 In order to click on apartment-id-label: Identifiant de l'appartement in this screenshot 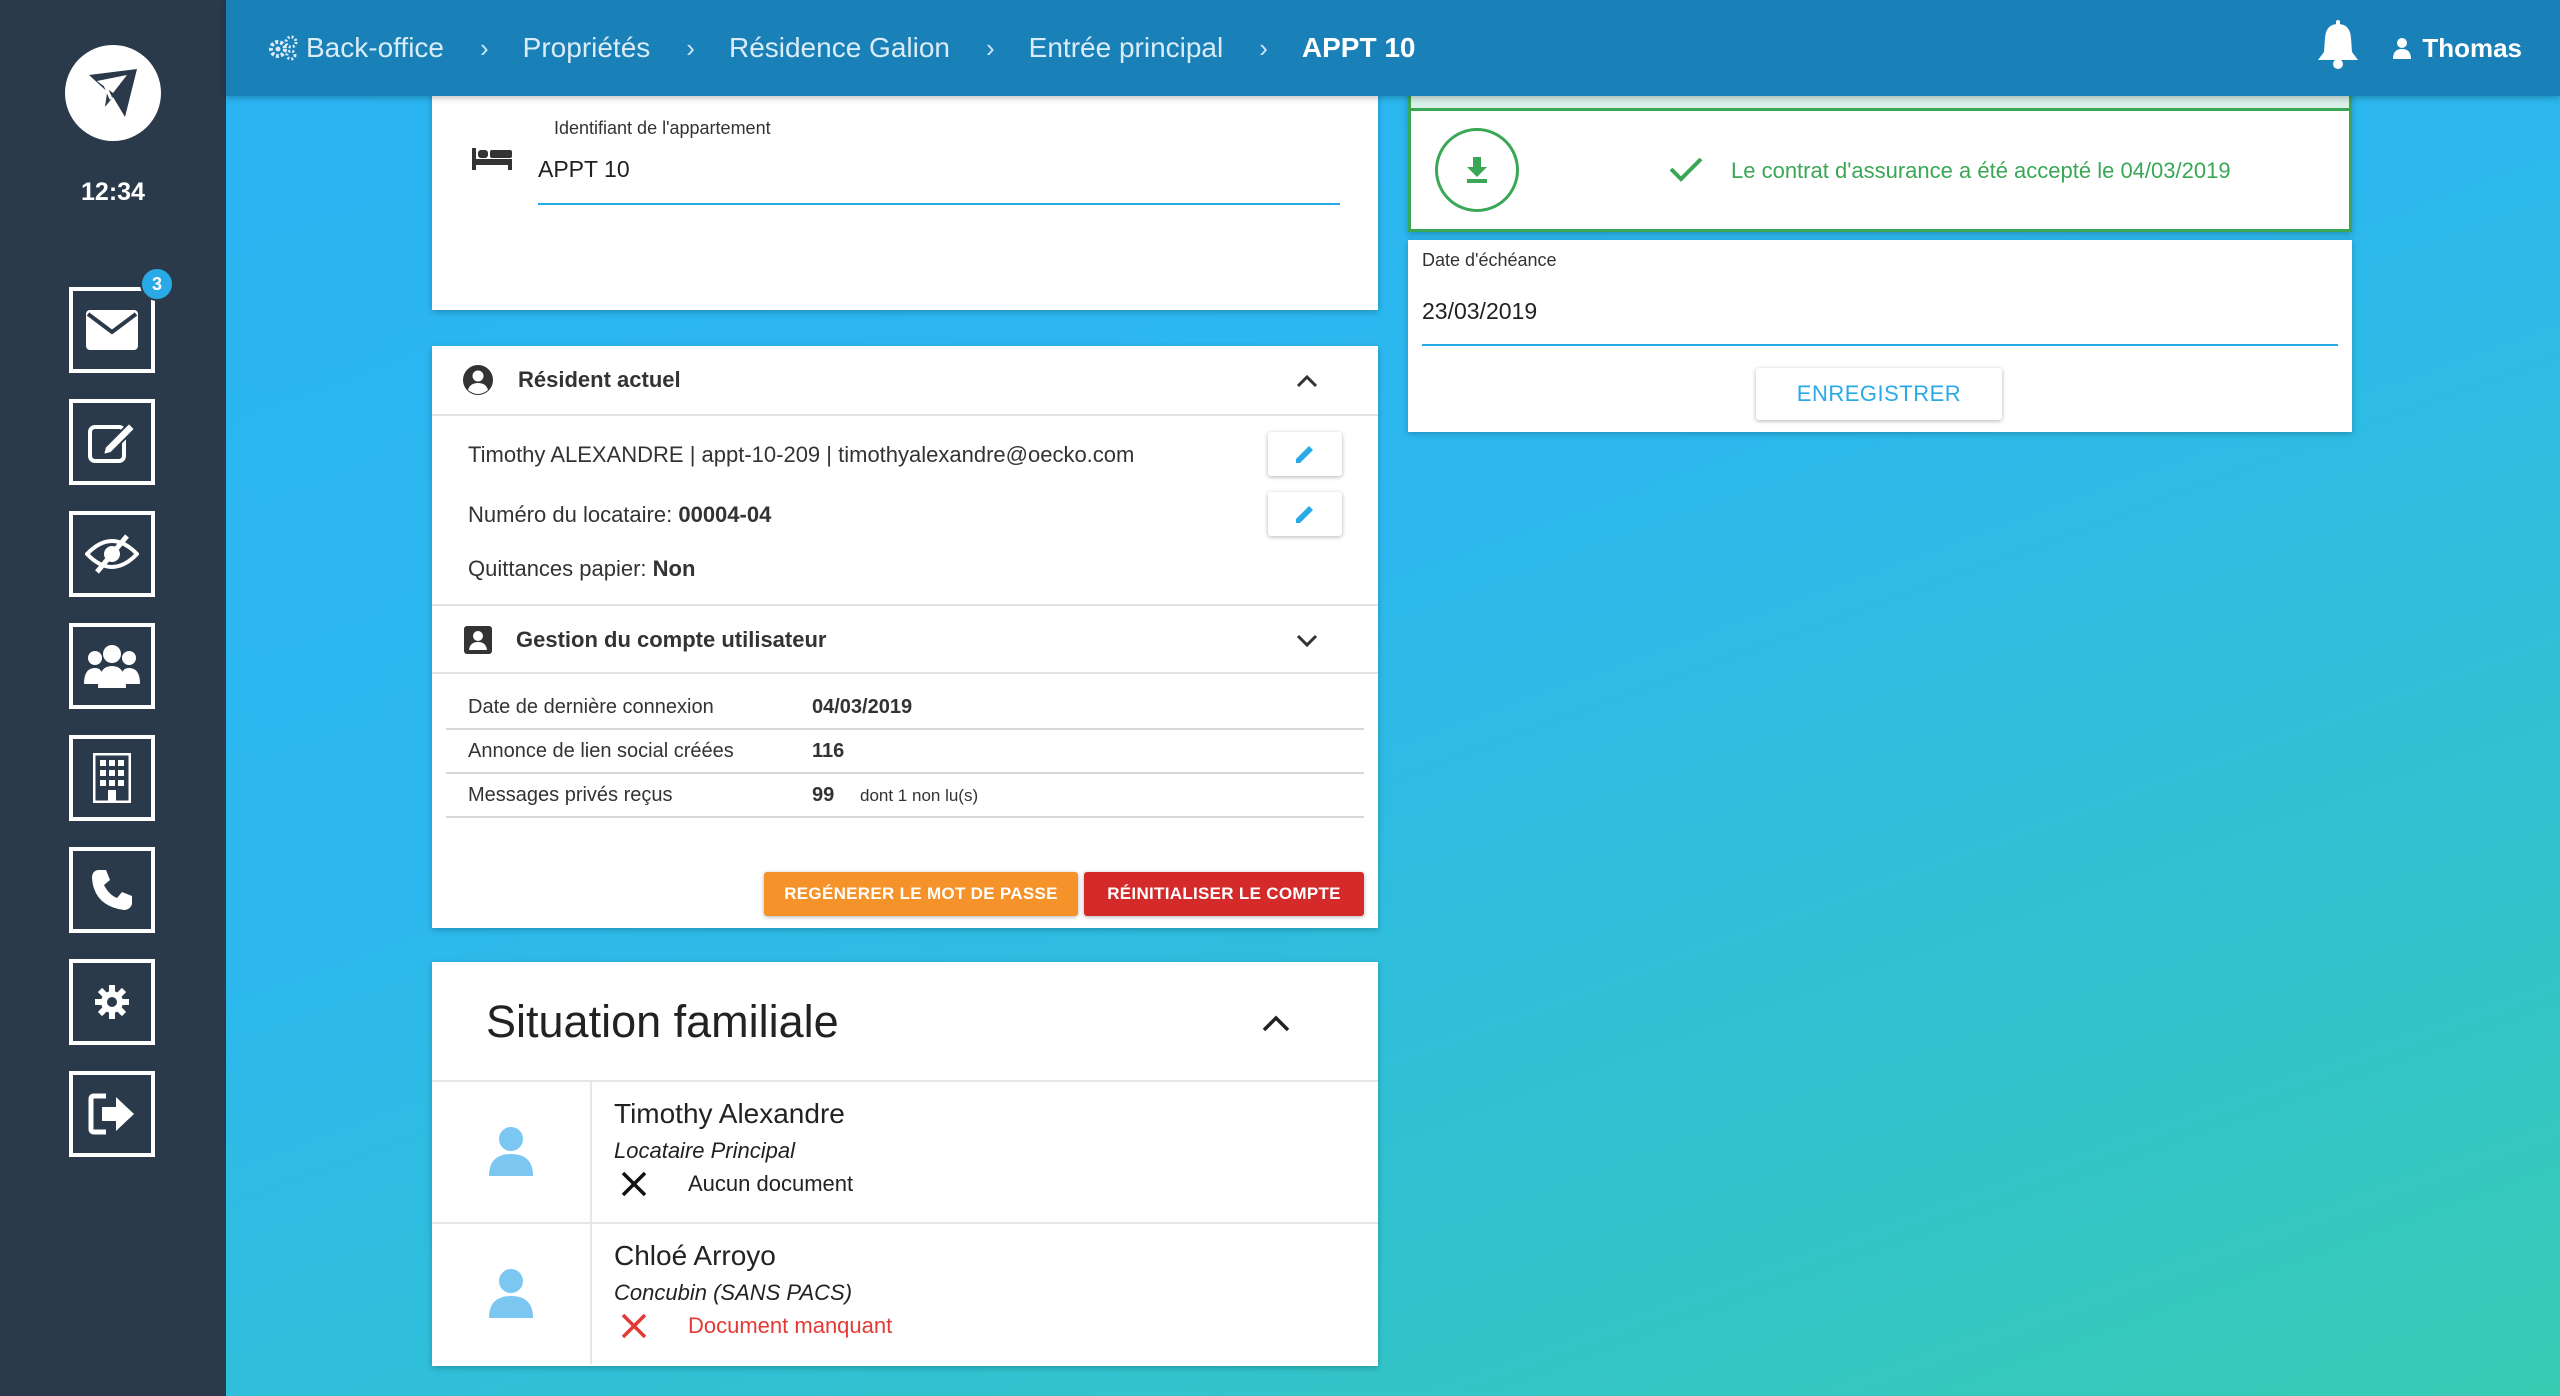, I will do `click(662, 128)`.